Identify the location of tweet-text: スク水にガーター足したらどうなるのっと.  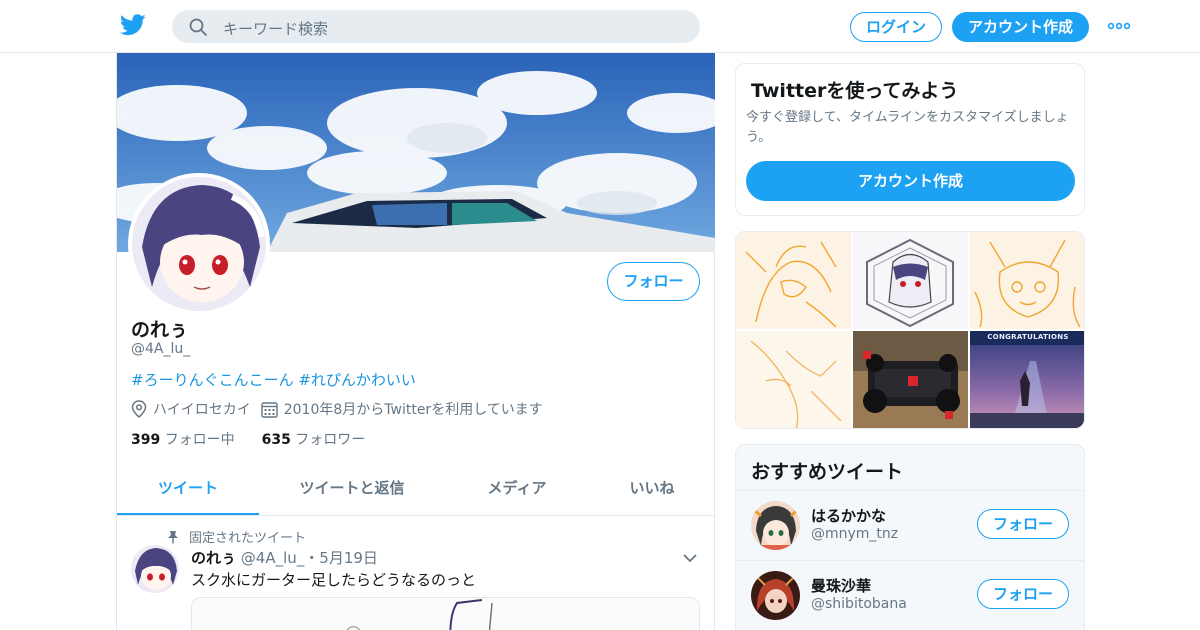
(334, 580).